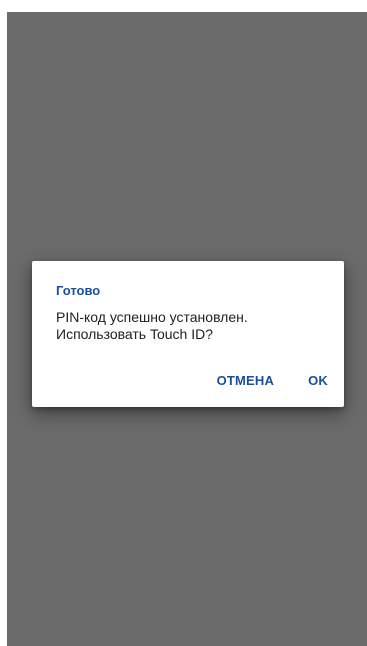  Describe the element at coordinates (246, 380) in the screenshot. I see `cancel-button: ОТМЕНА` at that location.